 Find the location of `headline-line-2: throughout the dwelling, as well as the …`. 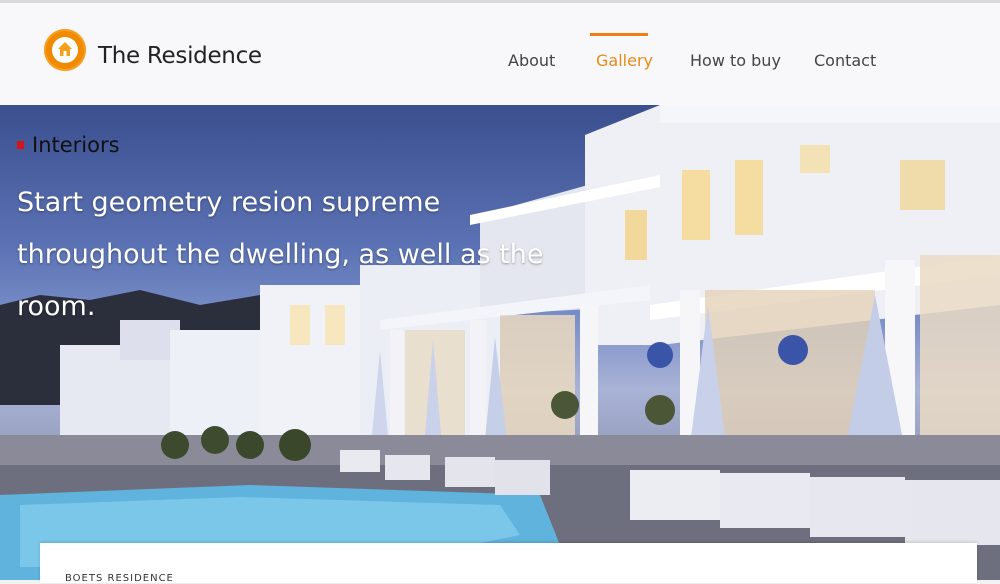

headline-line-2: throughout the dwelling, as well as the … is located at coordinates (280, 280).